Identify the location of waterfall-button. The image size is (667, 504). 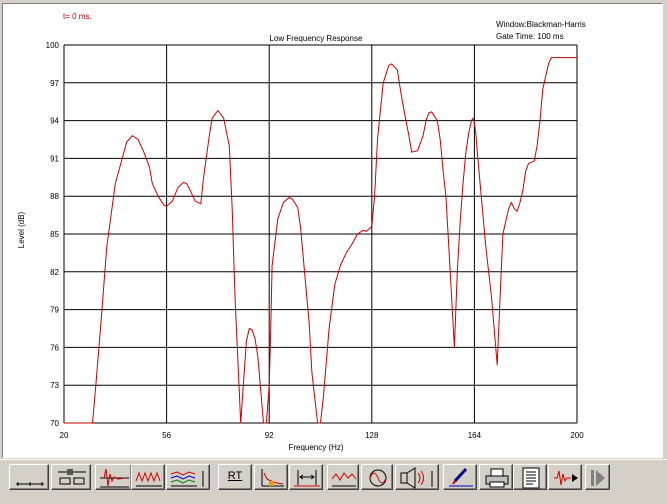
(148, 477).